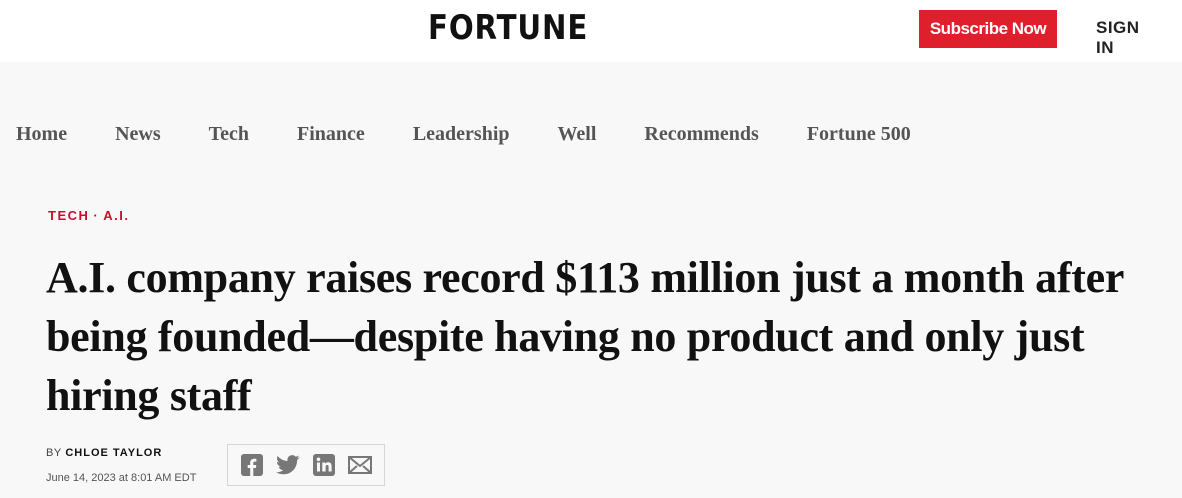 The width and height of the screenshot is (1182, 498). I want to click on byline-prefix: BY, so click(54, 453).